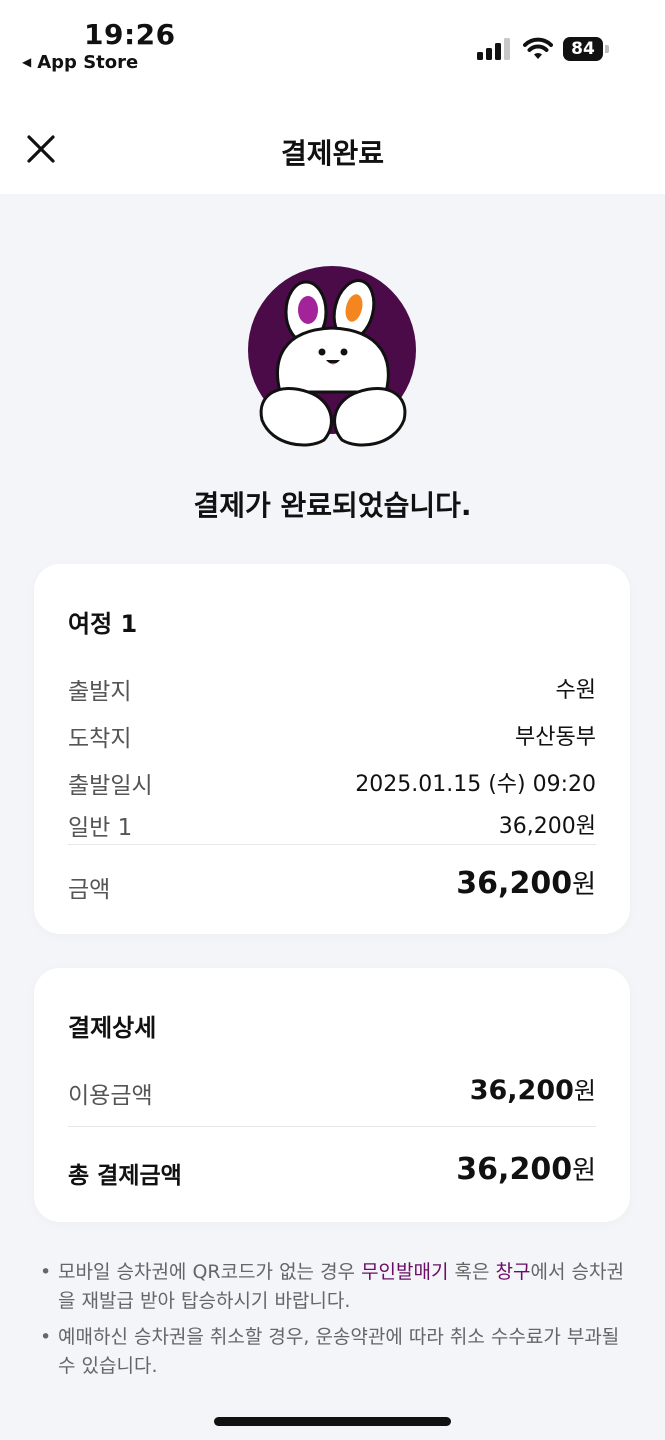 This screenshot has height=1440, width=665. What do you see at coordinates (521, 1090) in the screenshot?
I see `usage-amount-number: 36,200` at bounding box center [521, 1090].